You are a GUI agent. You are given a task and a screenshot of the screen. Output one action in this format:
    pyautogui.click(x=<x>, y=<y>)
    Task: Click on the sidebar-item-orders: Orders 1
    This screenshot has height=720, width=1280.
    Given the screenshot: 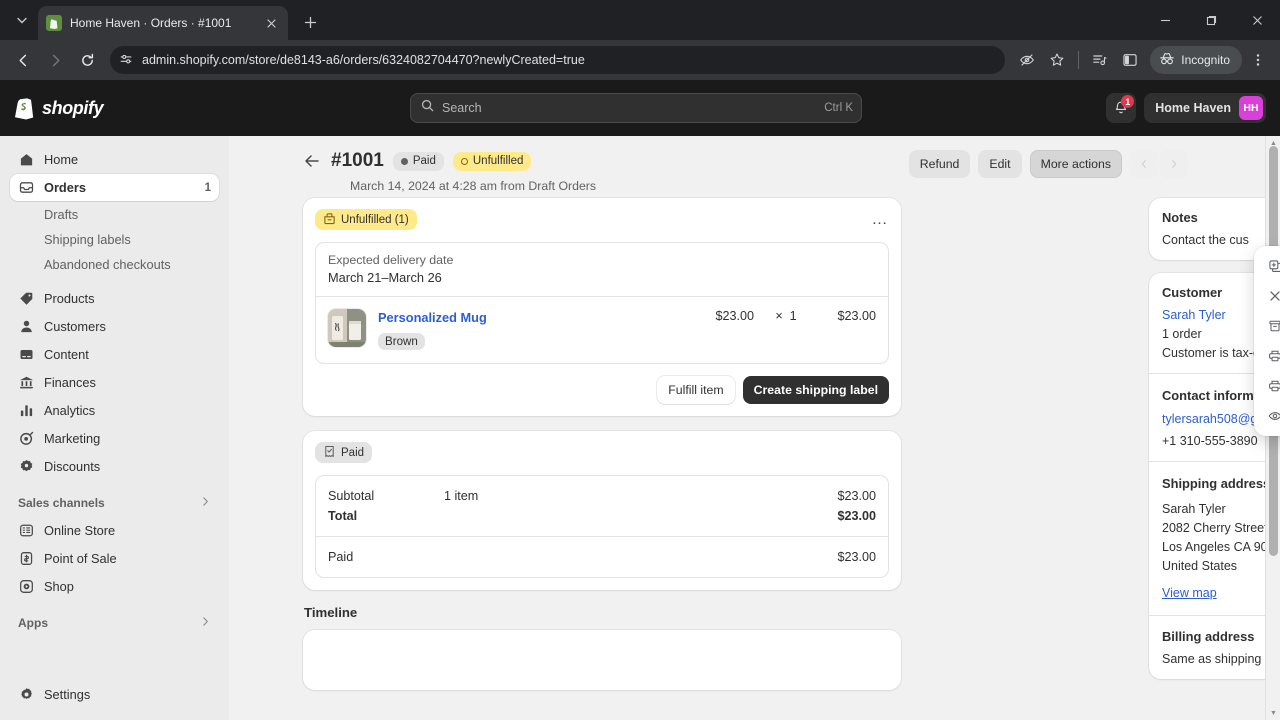 What is the action you would take?
    pyautogui.click(x=114, y=187)
    